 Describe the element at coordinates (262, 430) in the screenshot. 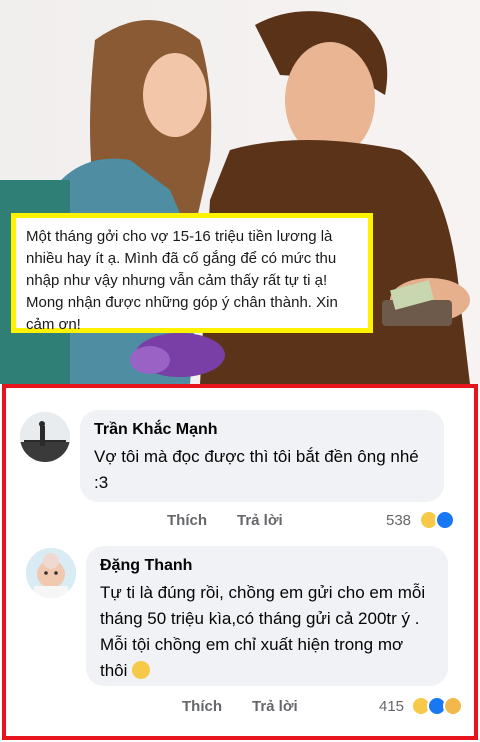

I see `comment-author: Trần Khắc Mạnh` at that location.